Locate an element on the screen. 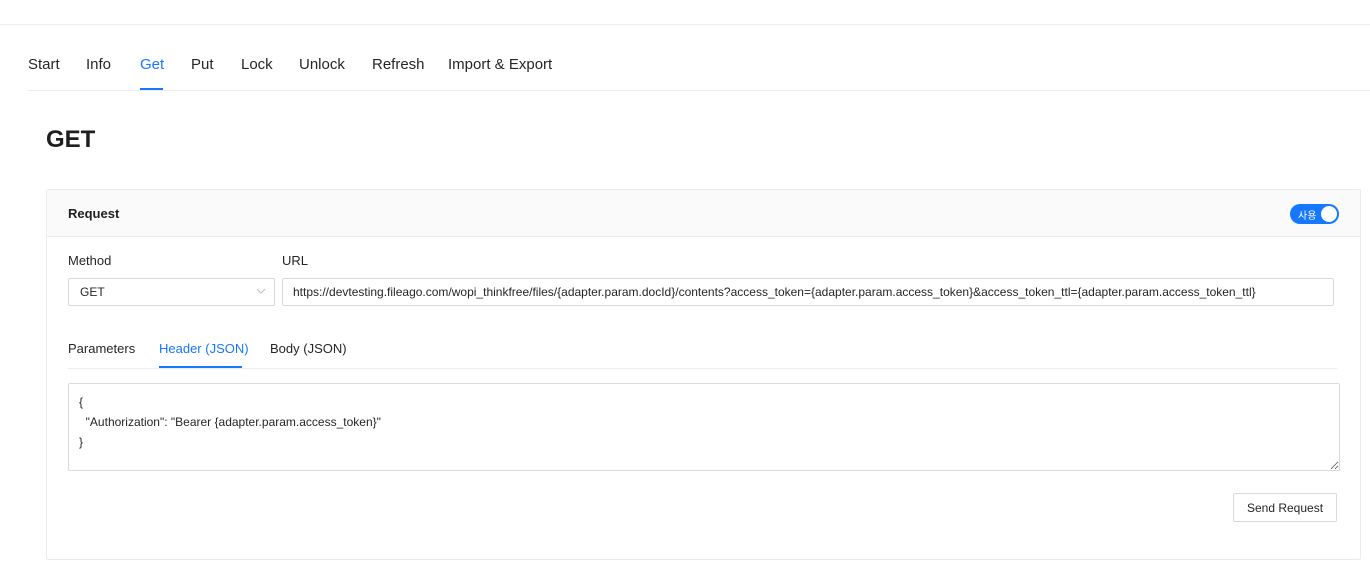 The height and width of the screenshot is (579, 1370). request-title: Request is located at coordinates (94, 213).